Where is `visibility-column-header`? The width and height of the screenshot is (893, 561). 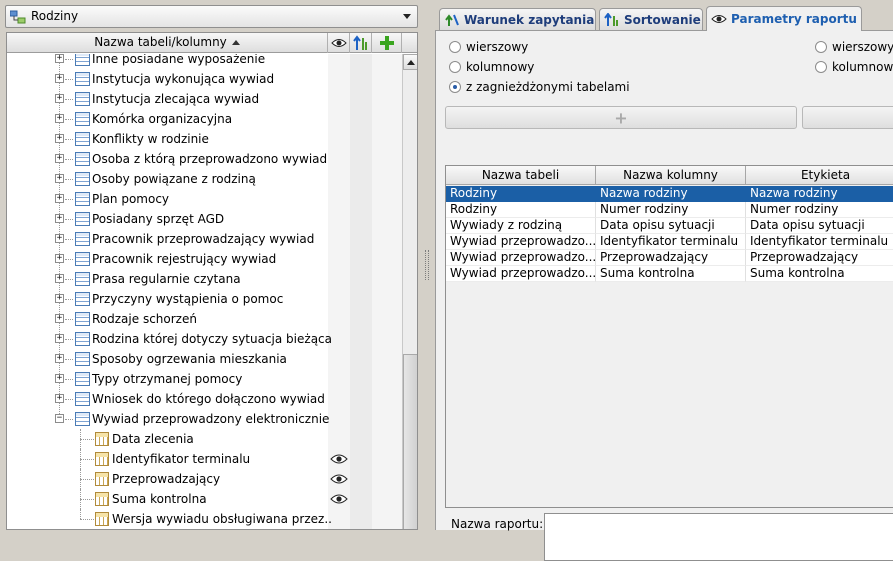 visibility-column-header is located at coordinates (339, 43).